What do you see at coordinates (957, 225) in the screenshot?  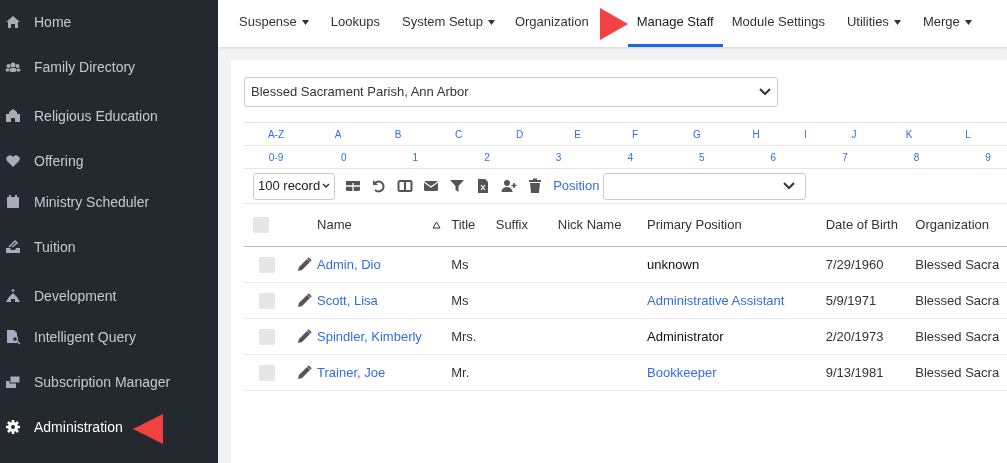 I see `column-header: Organization` at bounding box center [957, 225].